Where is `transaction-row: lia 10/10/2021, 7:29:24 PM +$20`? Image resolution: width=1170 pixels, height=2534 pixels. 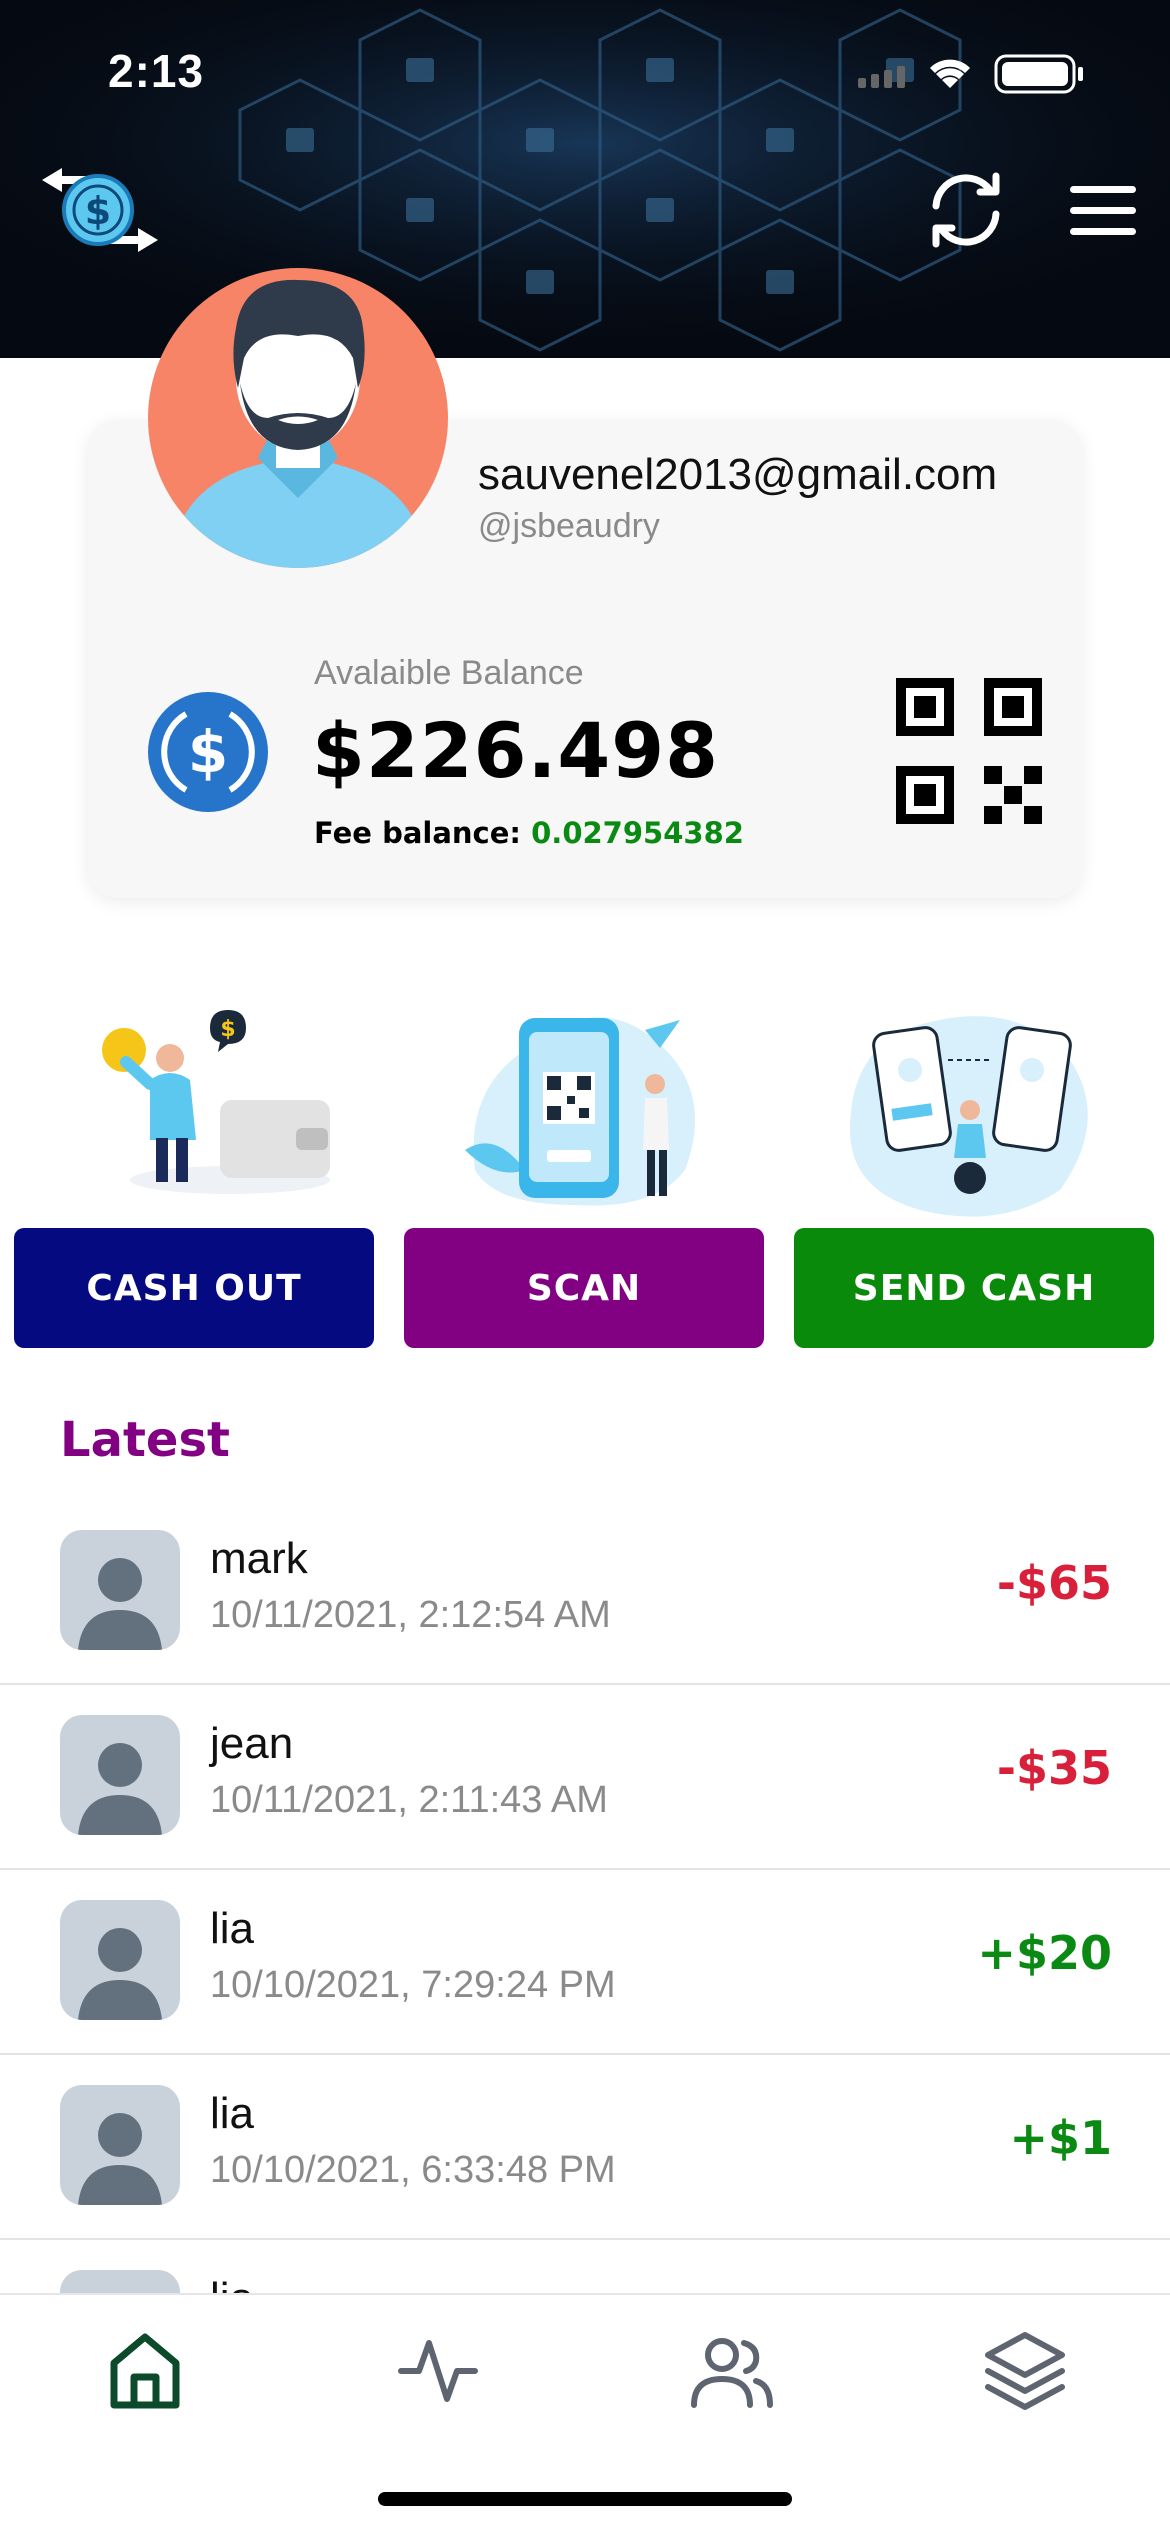 transaction-row: lia 10/10/2021, 7:29:24 PM +$20 is located at coordinates (585, 1962).